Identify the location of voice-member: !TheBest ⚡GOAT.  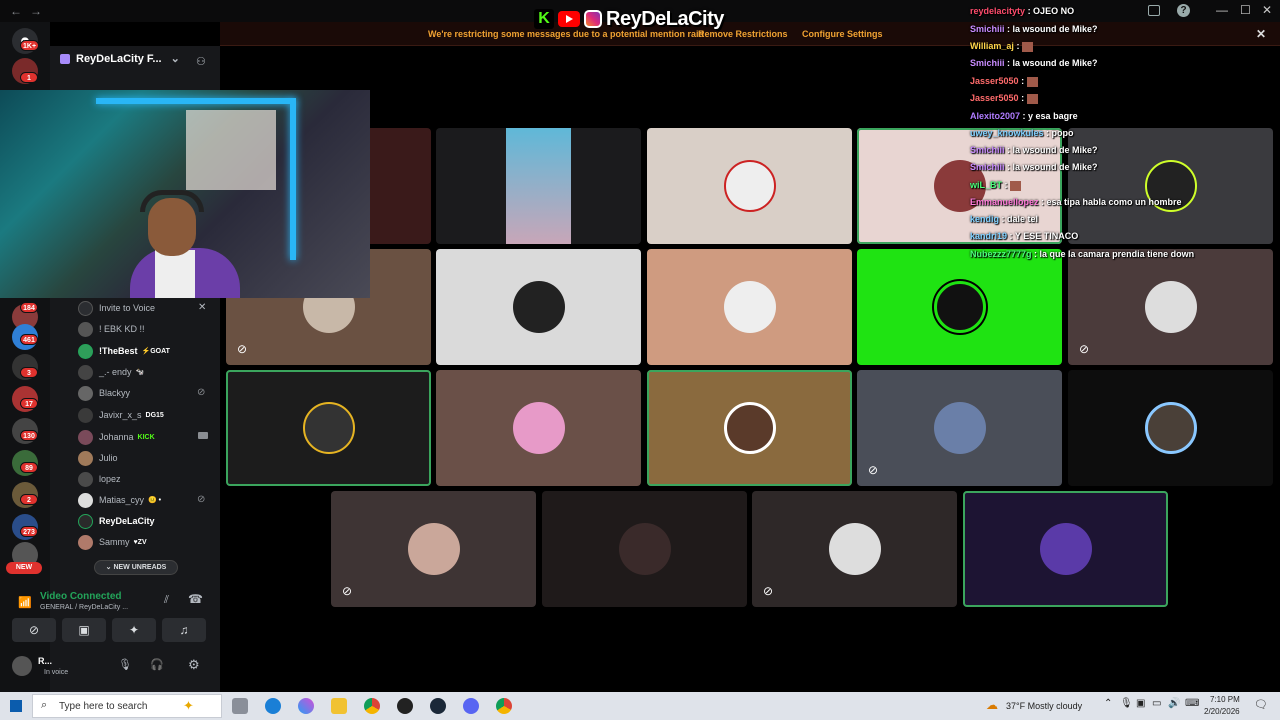
(124, 351).